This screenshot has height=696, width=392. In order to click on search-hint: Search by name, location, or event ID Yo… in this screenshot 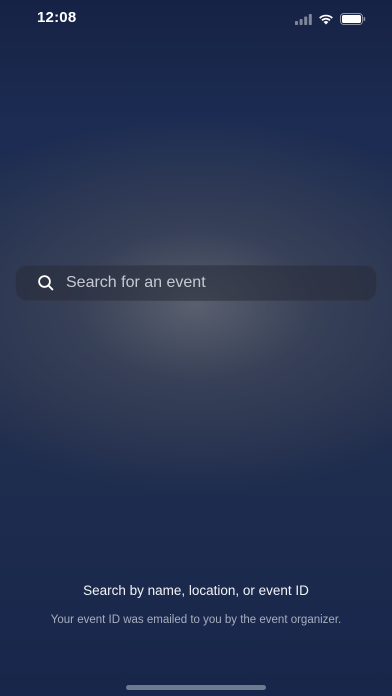, I will do `click(196, 605)`.